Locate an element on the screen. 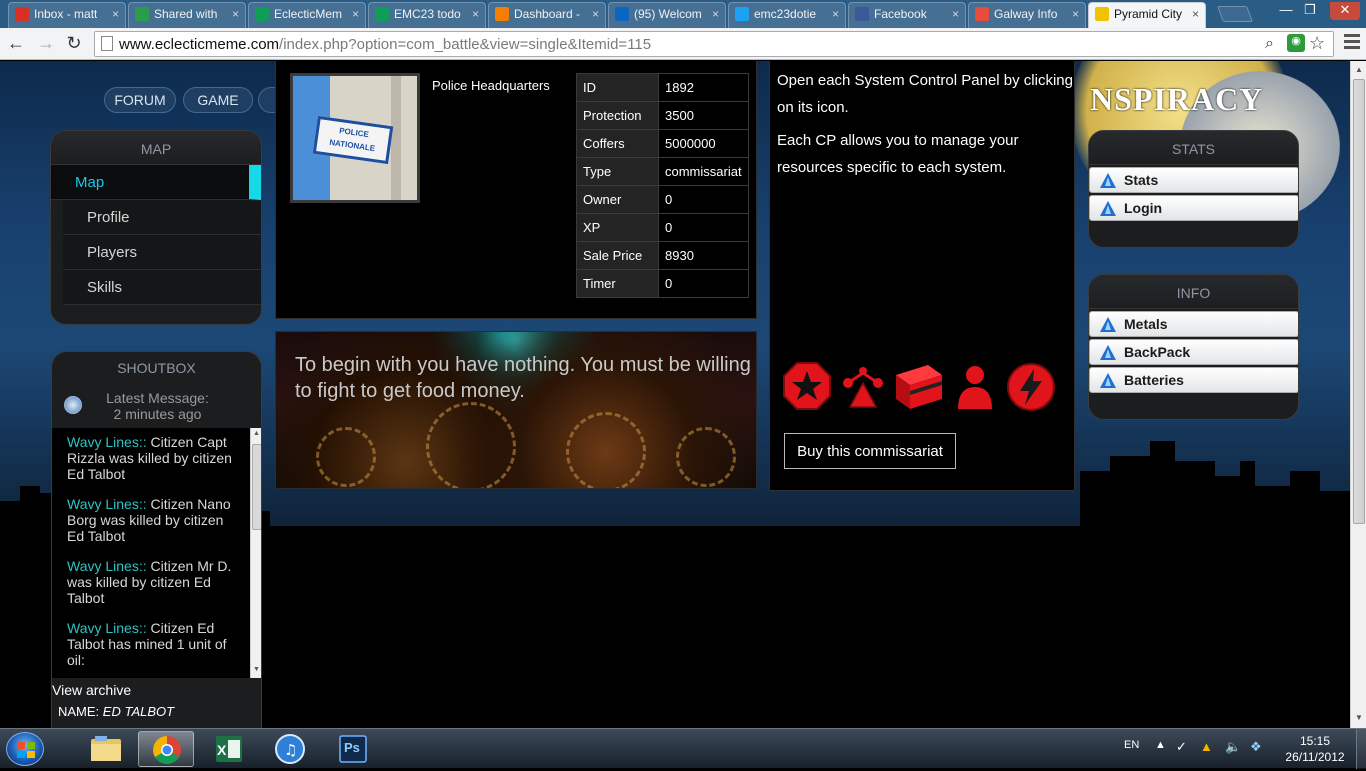 This screenshot has width=1366, height=771. back-button: ← is located at coordinates (16, 44).